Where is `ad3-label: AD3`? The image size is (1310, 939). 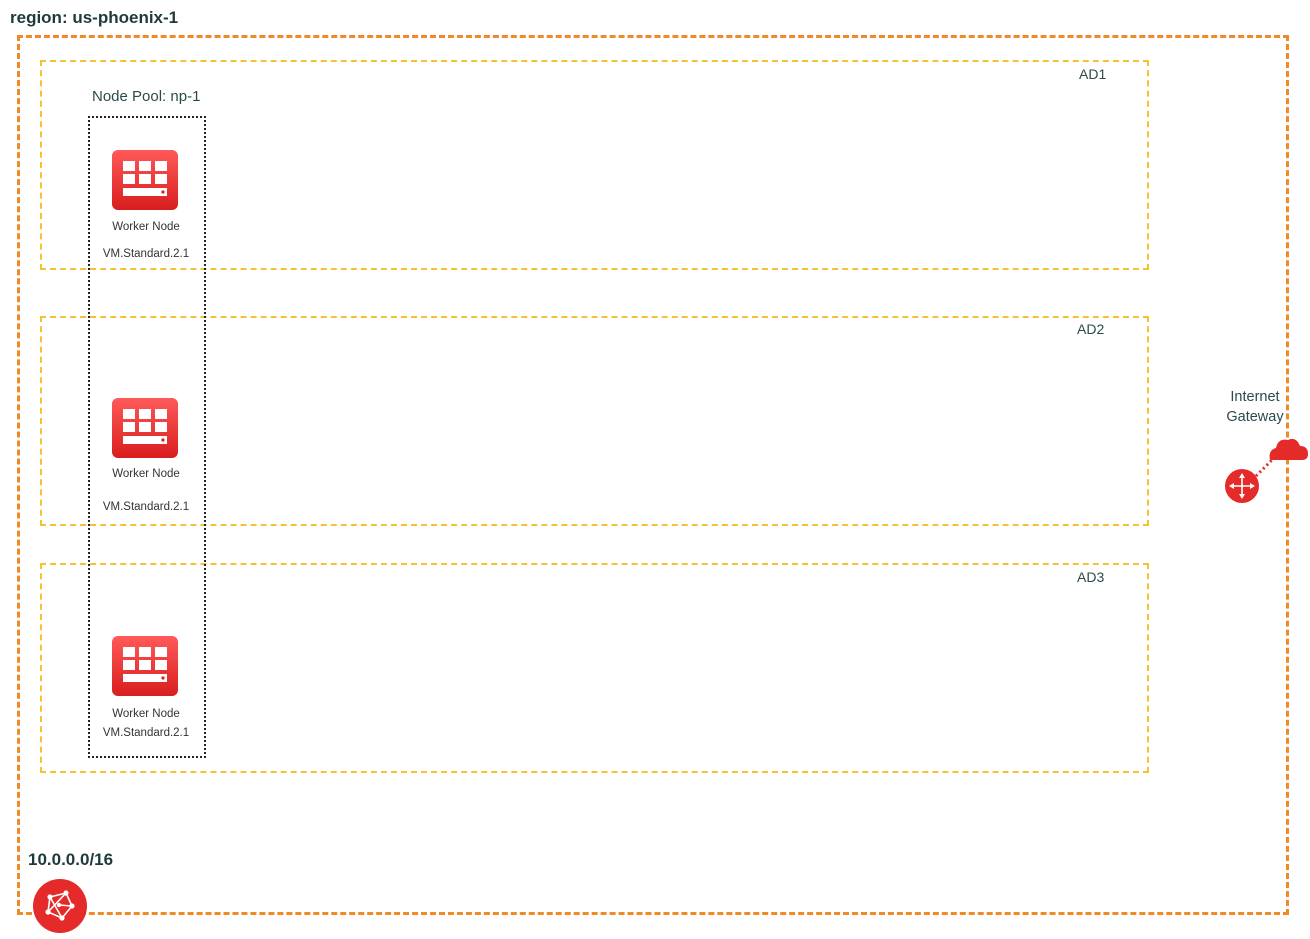 ad3-label: AD3 is located at coordinates (1091, 577).